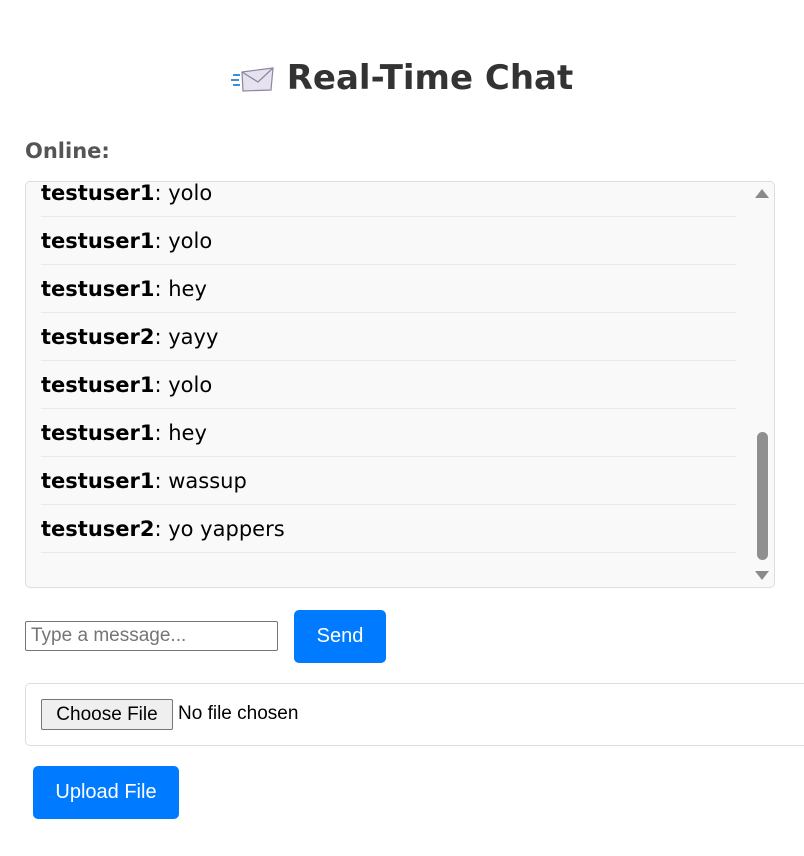 The width and height of the screenshot is (804, 856). I want to click on file-status-text: No file chosen, so click(238, 713).